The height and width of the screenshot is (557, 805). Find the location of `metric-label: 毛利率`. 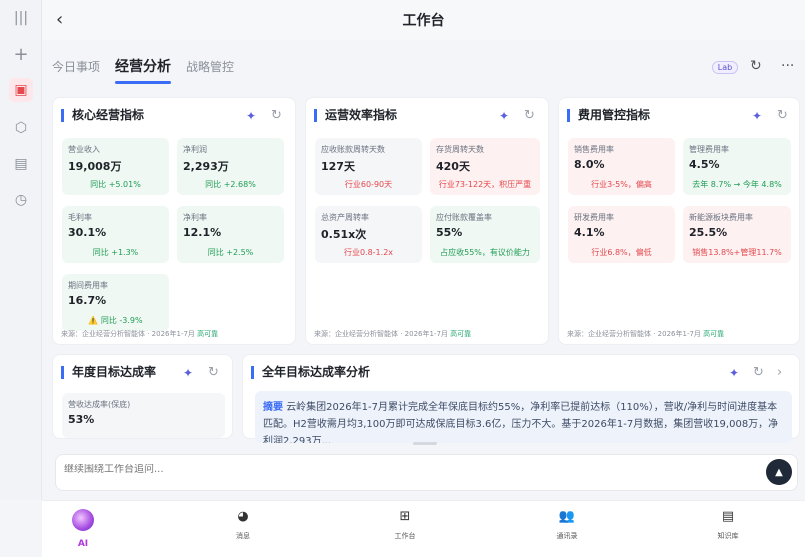

metric-label: 毛利率 is located at coordinates (80, 217).